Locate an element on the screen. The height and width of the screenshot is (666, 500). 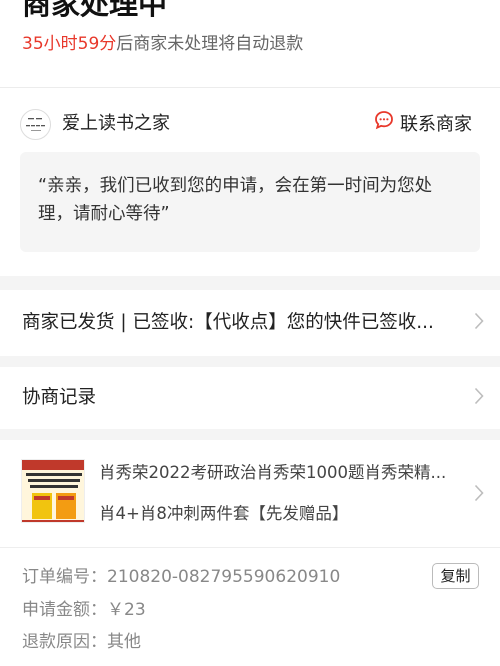
merchant-logo-mark is located at coordinates (35, 124).